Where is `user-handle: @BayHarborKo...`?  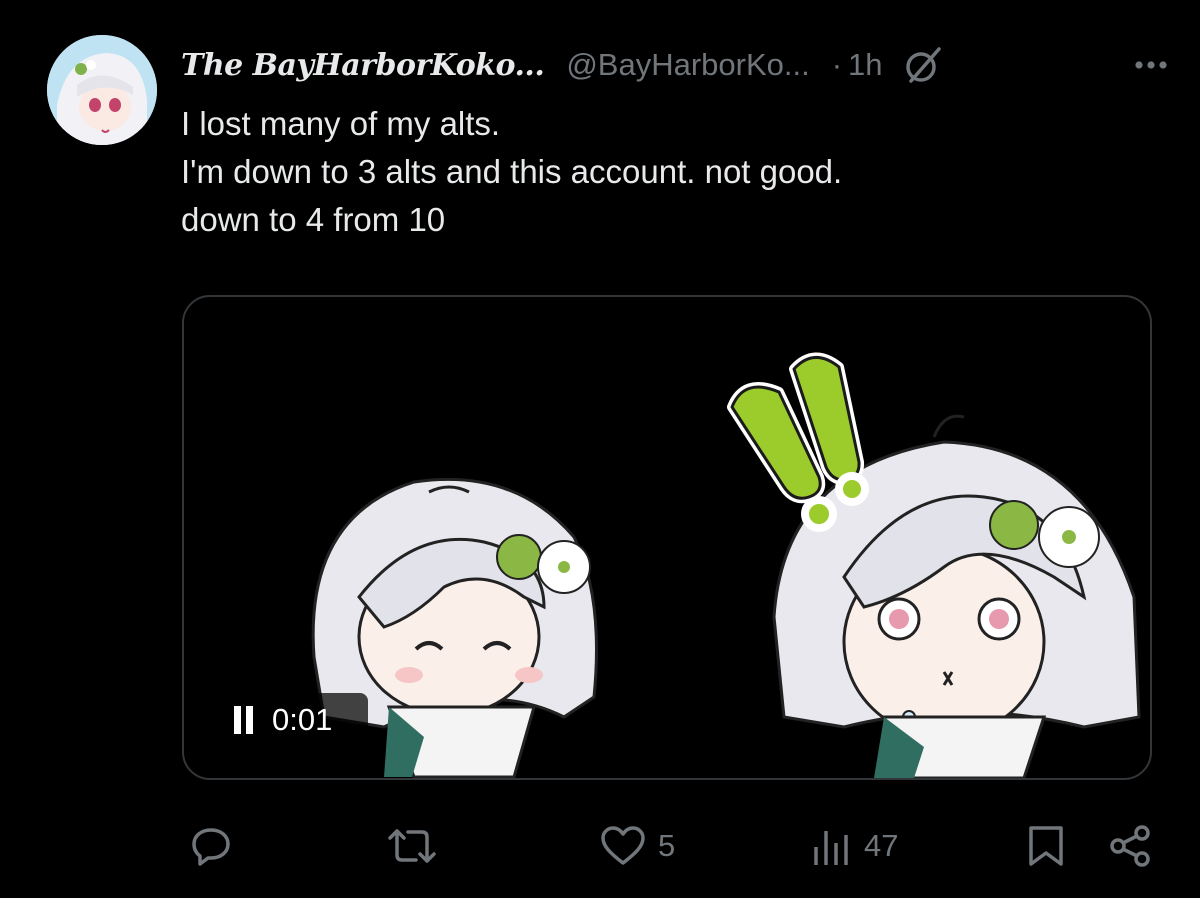 user-handle: @BayHarborKo... is located at coordinates (687, 65).